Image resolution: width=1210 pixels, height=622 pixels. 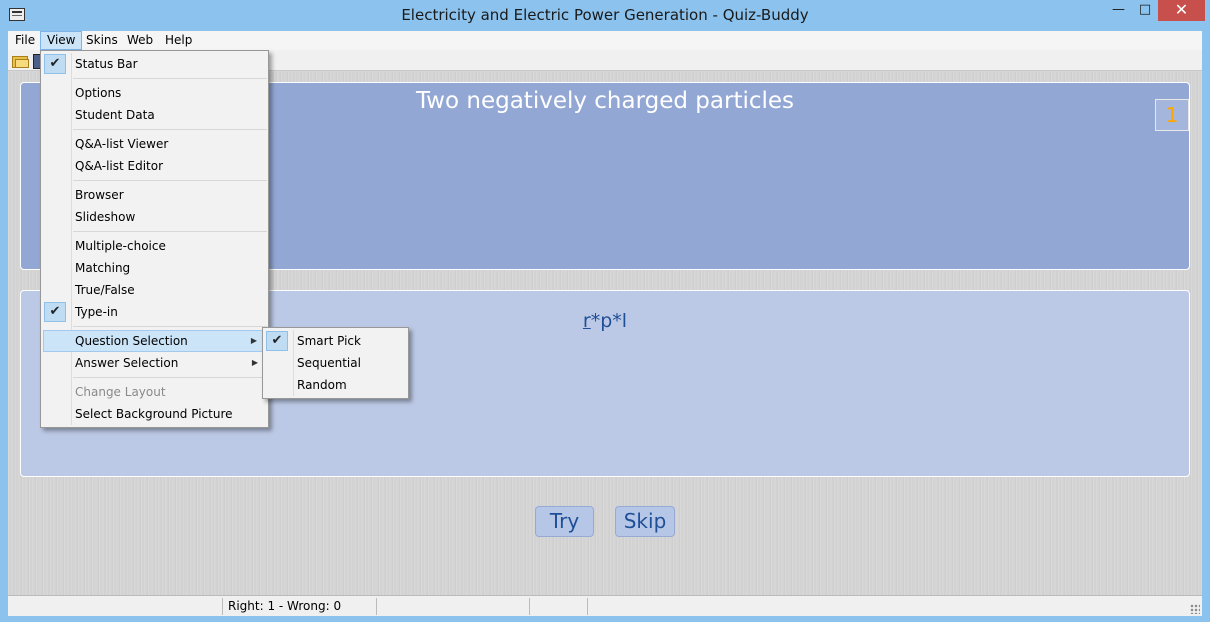 What do you see at coordinates (154, 64) in the screenshot?
I see `menu-item-status-bar: ✔ Status Bar` at bounding box center [154, 64].